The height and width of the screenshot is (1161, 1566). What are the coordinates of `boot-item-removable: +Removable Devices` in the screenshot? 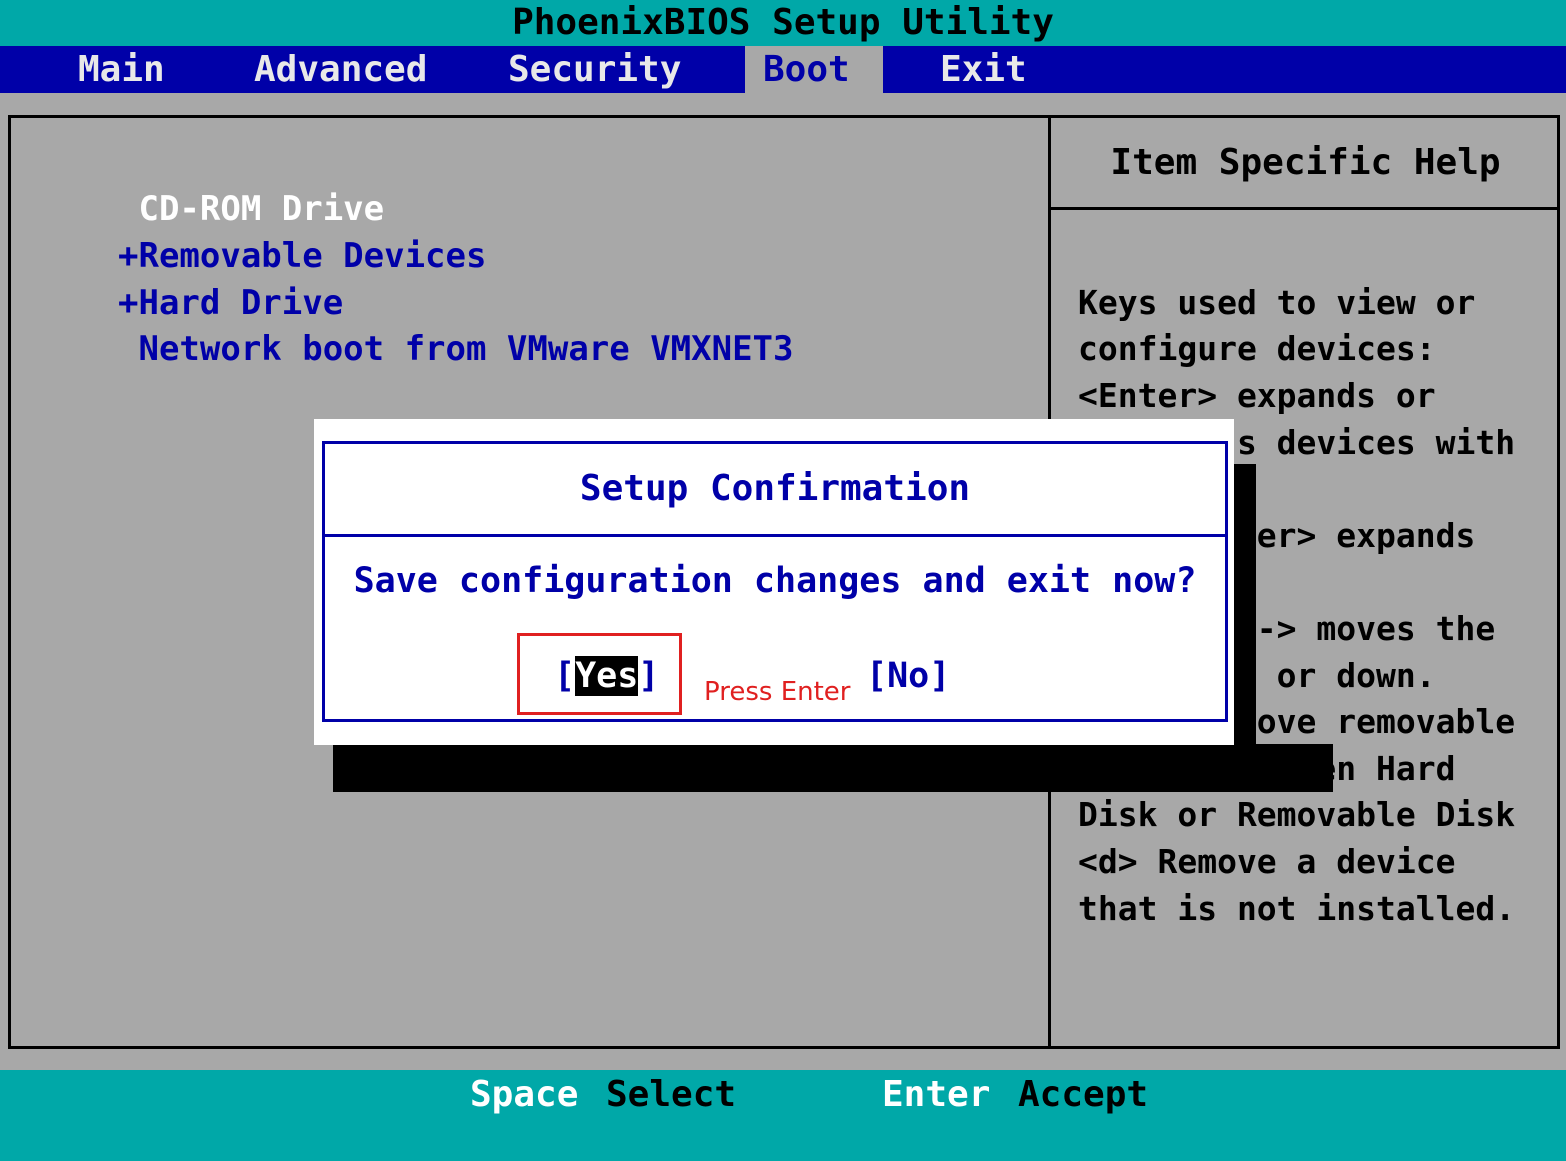 It's located at (302, 256).